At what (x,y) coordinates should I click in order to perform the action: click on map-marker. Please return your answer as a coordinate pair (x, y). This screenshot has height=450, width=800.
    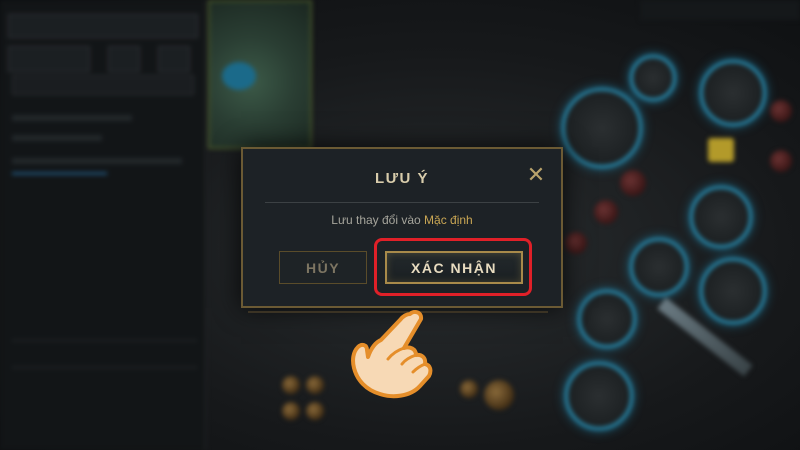
    Looking at the image, I should click on (239, 76).